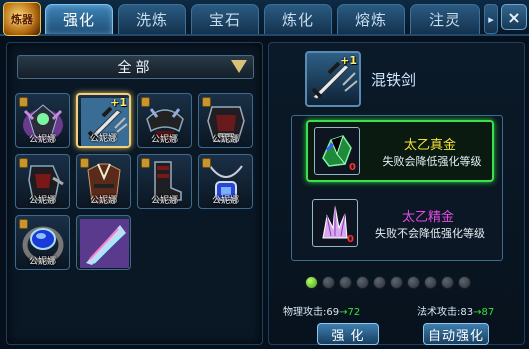 The width and height of the screenshot is (529, 349). I want to click on tab-transmute: 炼化, so click(298, 19).